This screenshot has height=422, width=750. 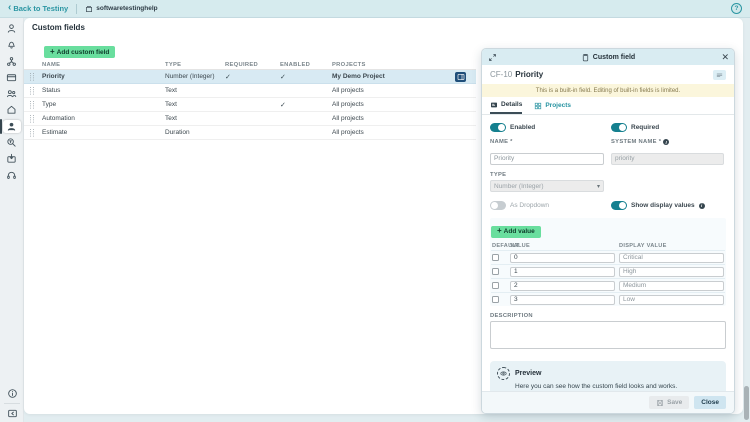 I want to click on panel-tabs: Details Projects, so click(x=608, y=106).